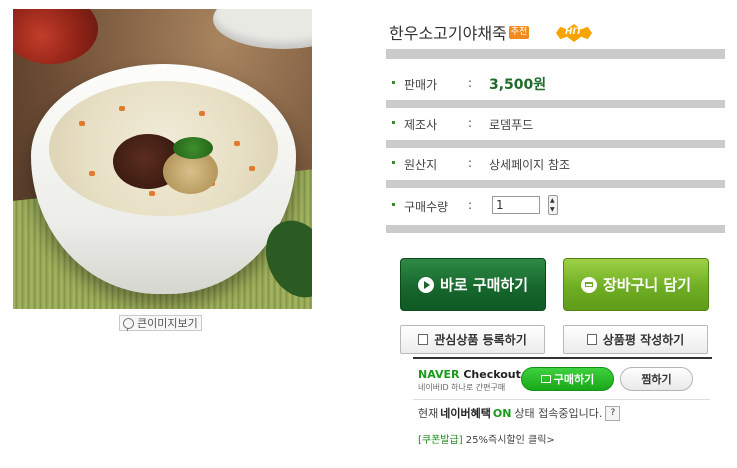  I want to click on quantity-stepper: ▲ ▼, so click(553, 205).